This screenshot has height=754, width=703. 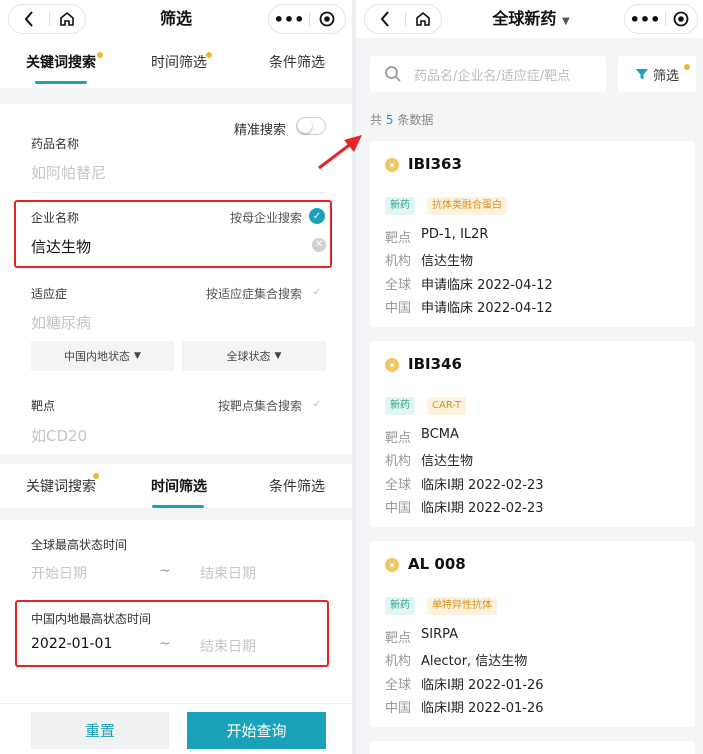 I want to click on china-status-dropdown: 中国内地状态 ▼, so click(x=102, y=356).